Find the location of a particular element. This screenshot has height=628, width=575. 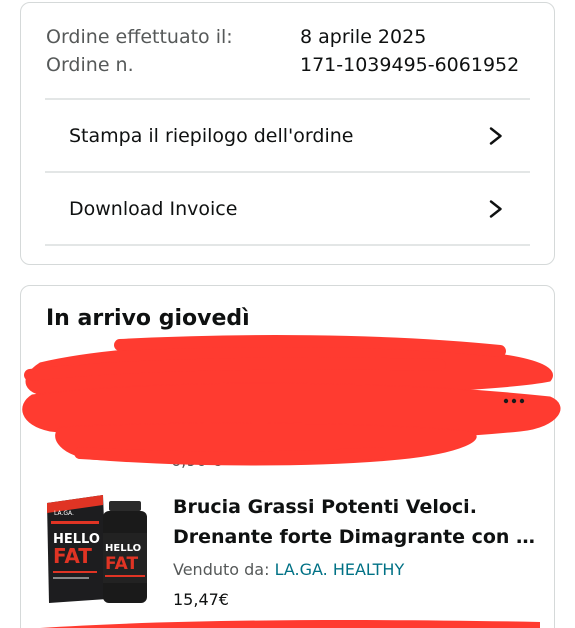

redacted-price: 6,90 € is located at coordinates (196, 460).